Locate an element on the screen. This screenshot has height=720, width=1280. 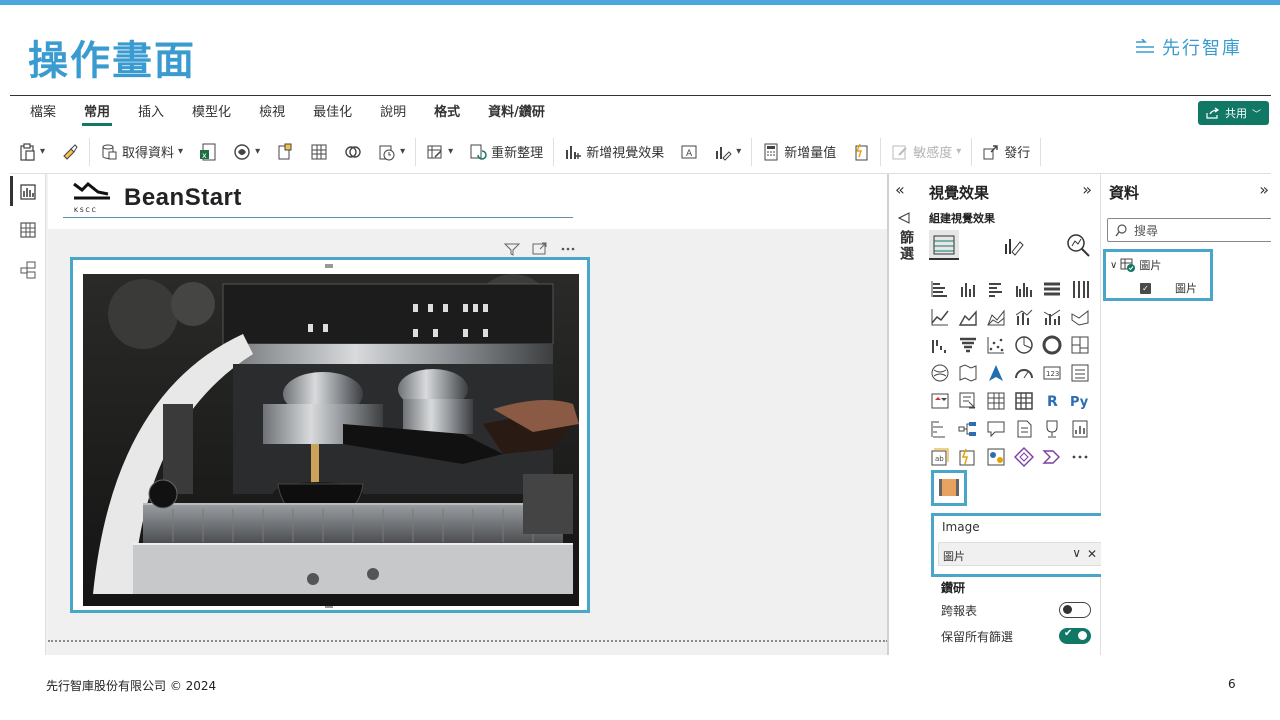
tab-help: 說明 is located at coordinates (393, 113).